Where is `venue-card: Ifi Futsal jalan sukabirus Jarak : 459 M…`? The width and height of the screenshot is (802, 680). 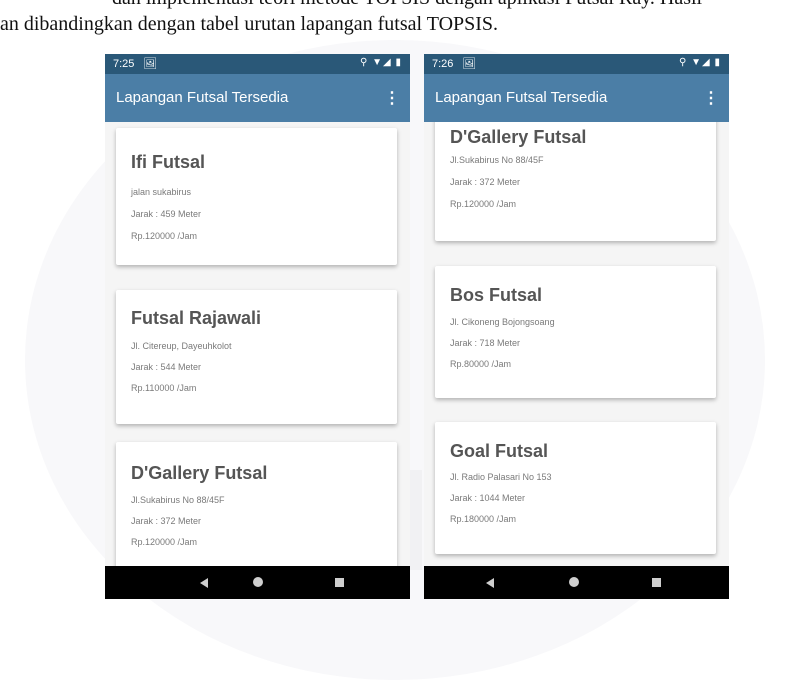
venue-card: Ifi Futsal jalan sukabirus Jarak : 459 M… is located at coordinates (256, 196).